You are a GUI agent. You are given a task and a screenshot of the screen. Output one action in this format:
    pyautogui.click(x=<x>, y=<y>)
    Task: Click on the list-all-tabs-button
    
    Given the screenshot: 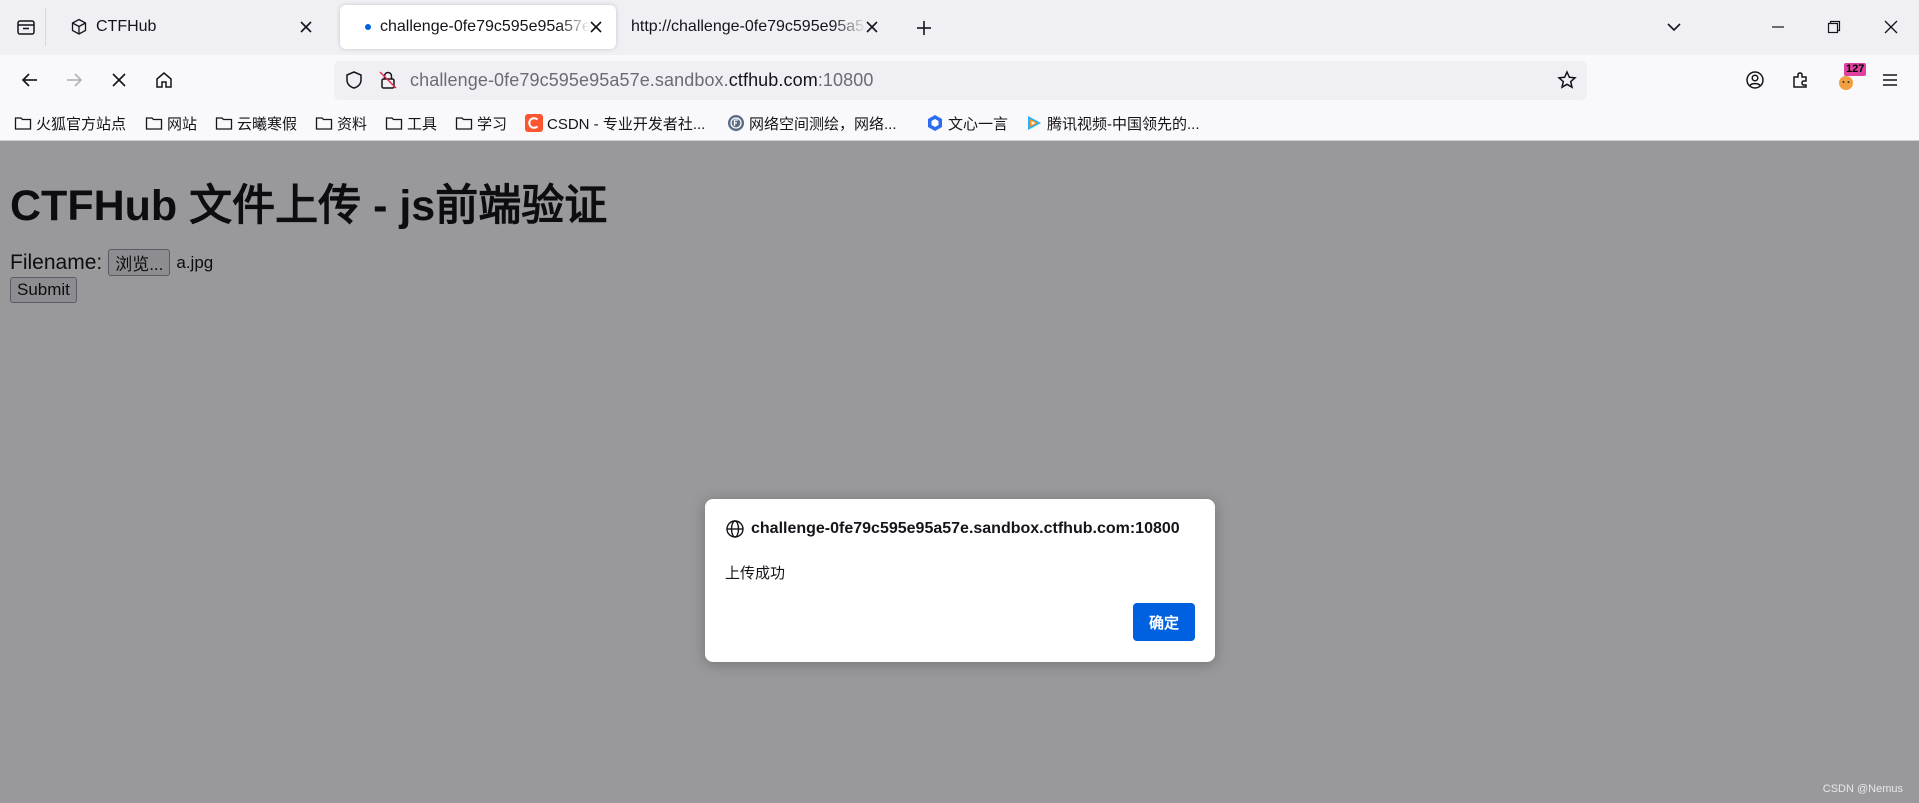 What is the action you would take?
    pyautogui.click(x=1674, y=27)
    